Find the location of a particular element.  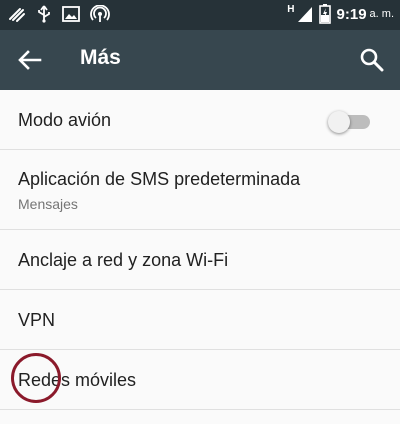

settings-item-summary: Mensajes is located at coordinates (48, 204).